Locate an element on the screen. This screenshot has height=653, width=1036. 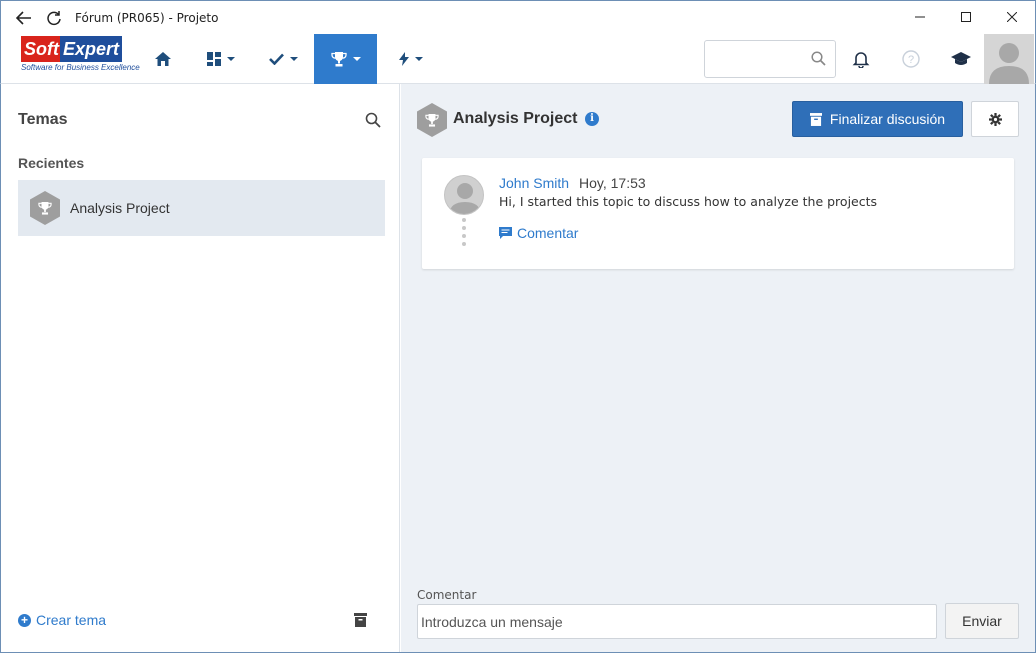
arrow-left-icon is located at coordinates (23, 17).